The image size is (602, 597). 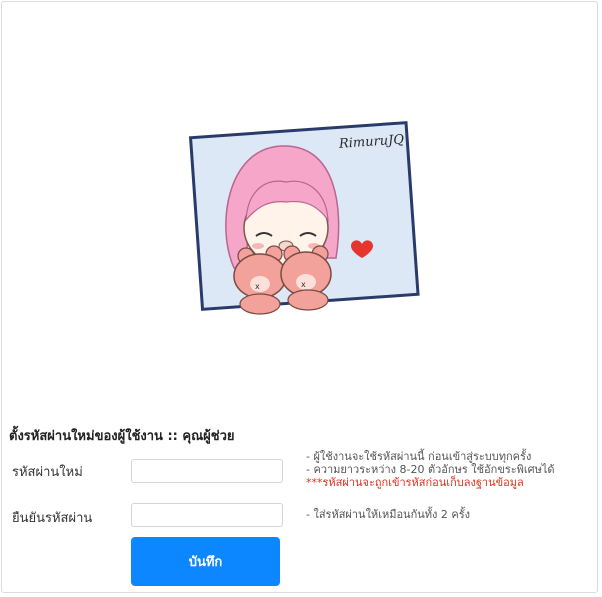 I want to click on hint-confirm-password: - ใส่รหัสผ่านให้เหมือนกันทั้ง 2 ครั้ง, so click(x=388, y=514).